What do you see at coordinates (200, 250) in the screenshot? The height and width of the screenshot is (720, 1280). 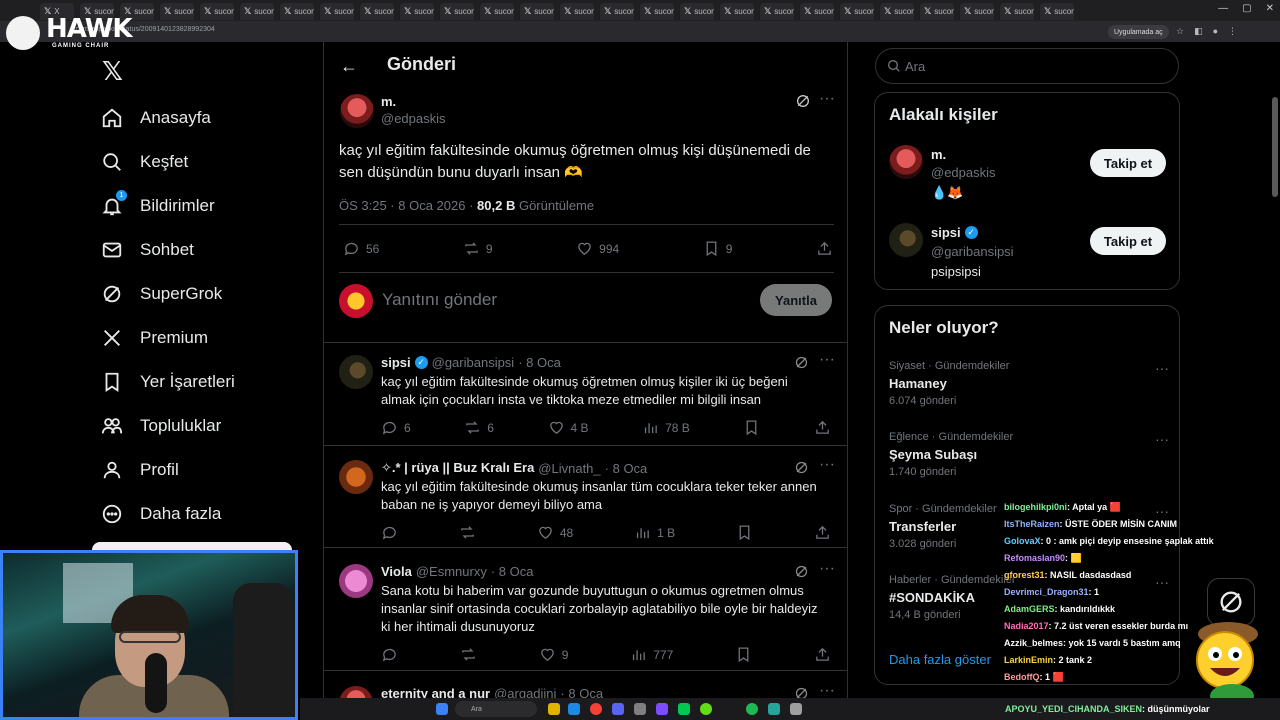 I see `nav-item-messages: Sohbet` at bounding box center [200, 250].